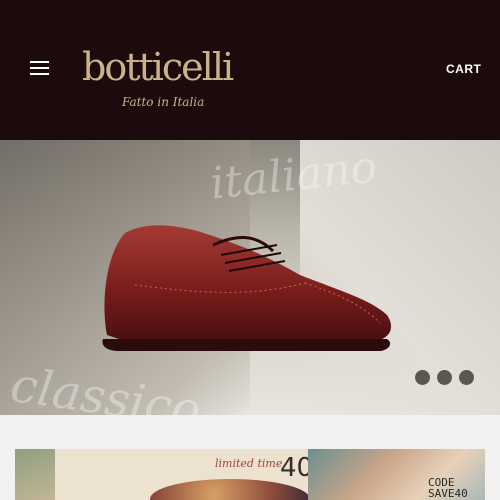 This screenshot has width=500, height=500. I want to click on brand-logo-tagline: Fatto in Italia, so click(163, 102).